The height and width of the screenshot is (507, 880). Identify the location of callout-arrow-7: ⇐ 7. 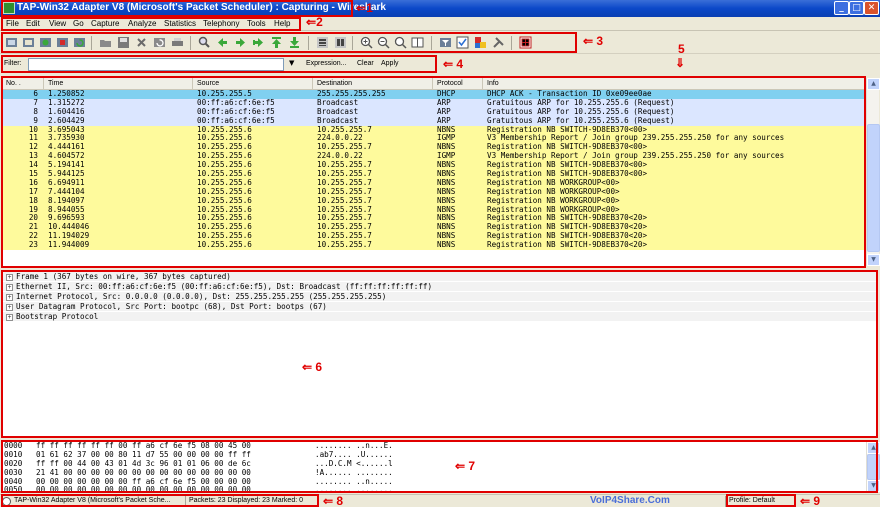
(465, 466).